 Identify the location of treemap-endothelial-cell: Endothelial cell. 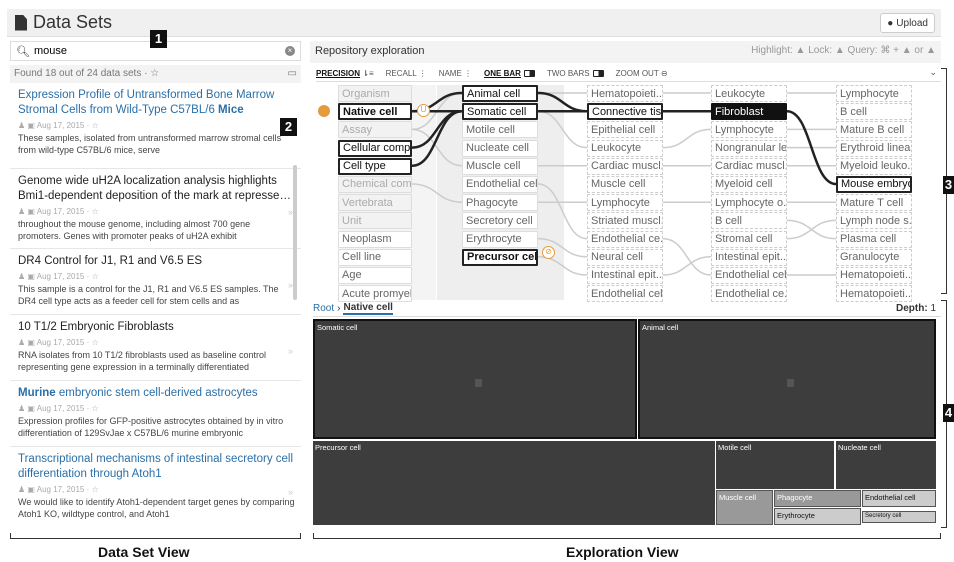
(899, 498).